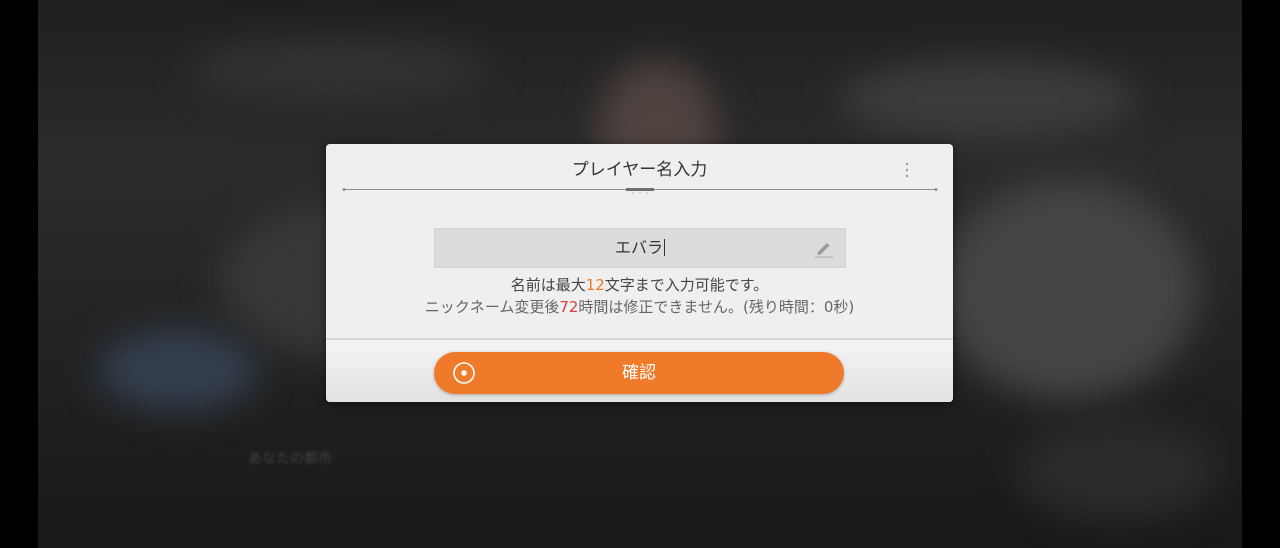 The width and height of the screenshot is (1280, 548). What do you see at coordinates (548, 285) in the screenshot?
I see `hint-text: 名前は最大` at bounding box center [548, 285].